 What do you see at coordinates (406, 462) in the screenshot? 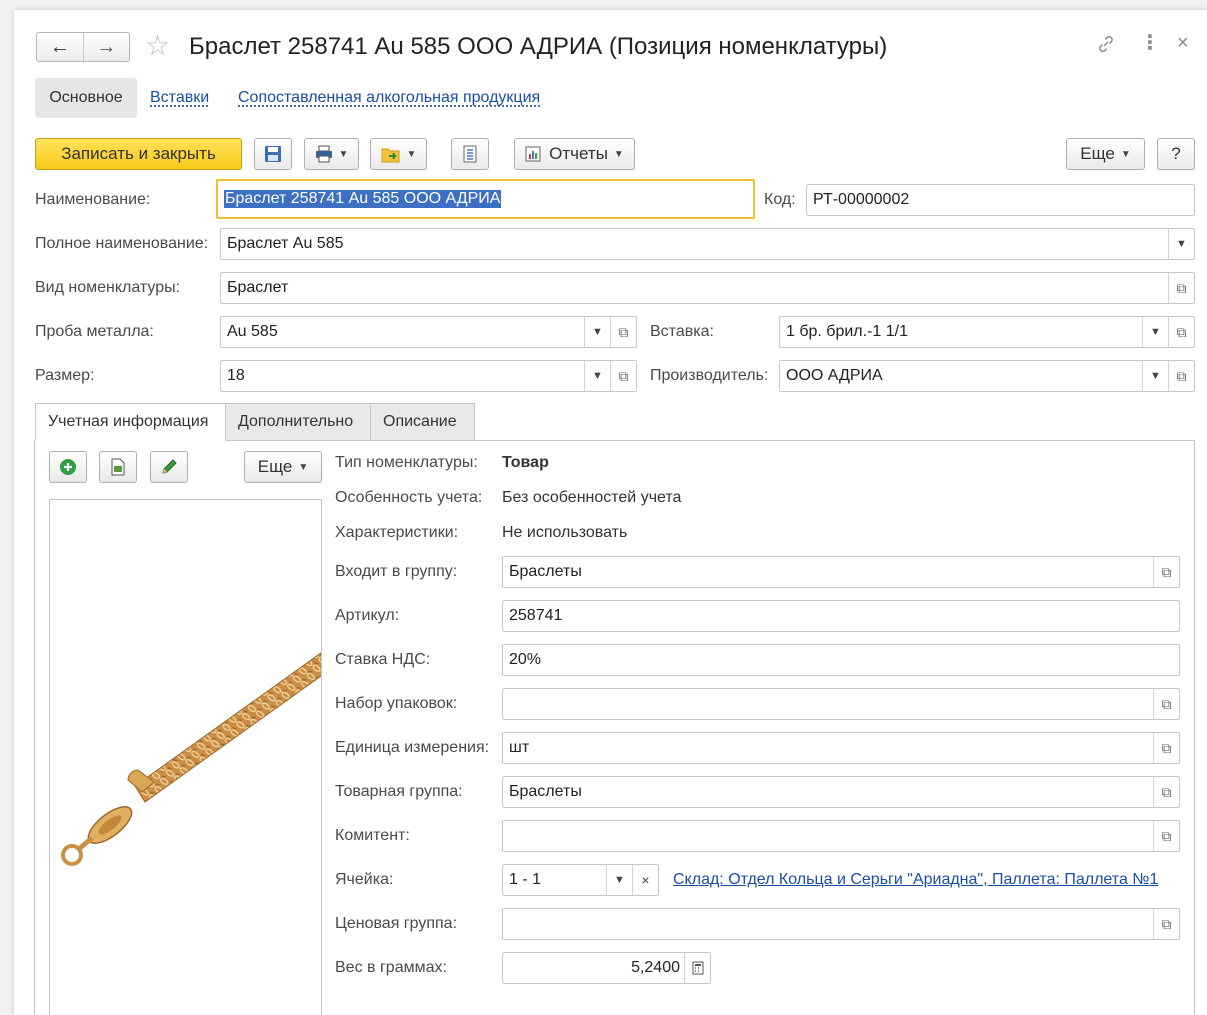
I see `type-label: Тип номенклатуры:` at bounding box center [406, 462].